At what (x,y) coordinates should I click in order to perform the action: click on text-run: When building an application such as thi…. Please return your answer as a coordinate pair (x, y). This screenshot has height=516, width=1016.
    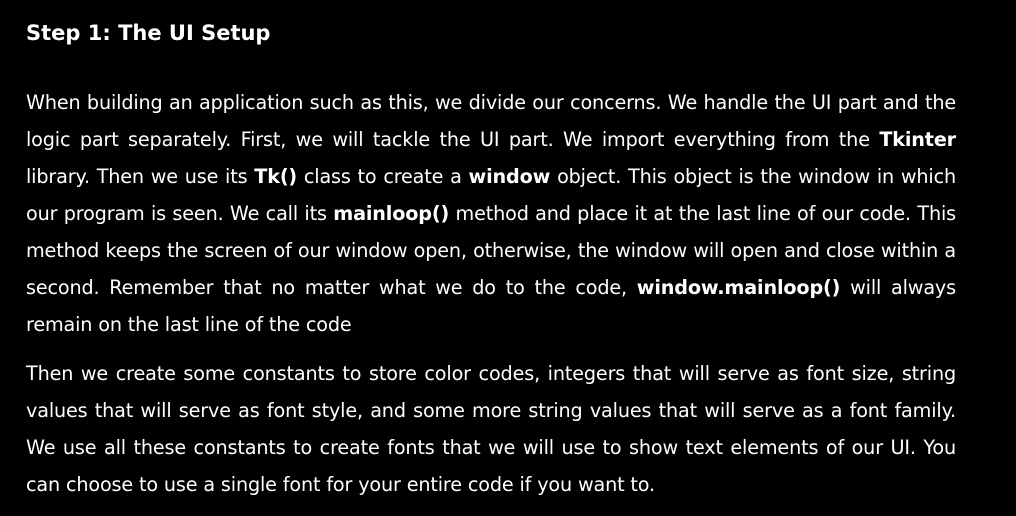
    Looking at the image, I should click on (491, 121).